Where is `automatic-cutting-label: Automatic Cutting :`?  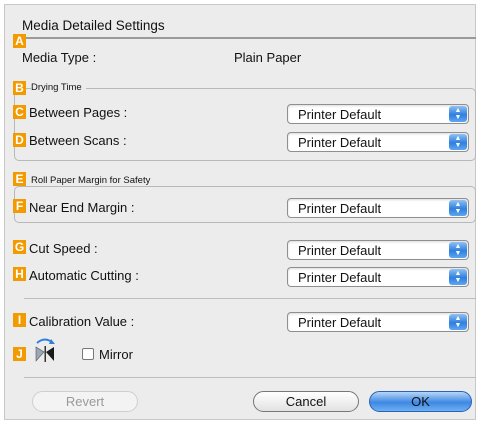 automatic-cutting-label: Automatic Cutting : is located at coordinates (84, 275).